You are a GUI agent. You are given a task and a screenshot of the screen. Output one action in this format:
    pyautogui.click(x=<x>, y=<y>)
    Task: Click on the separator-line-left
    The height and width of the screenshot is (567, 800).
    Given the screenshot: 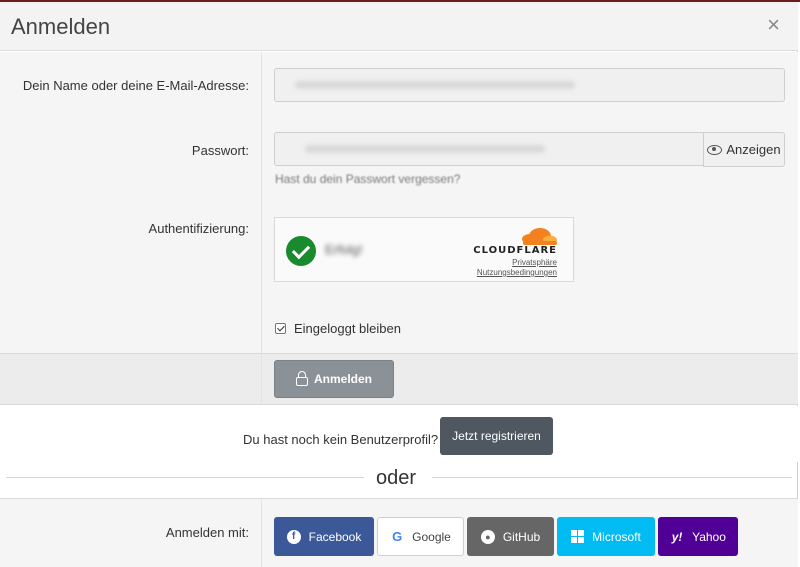 What is the action you would take?
    pyautogui.click(x=185, y=477)
    